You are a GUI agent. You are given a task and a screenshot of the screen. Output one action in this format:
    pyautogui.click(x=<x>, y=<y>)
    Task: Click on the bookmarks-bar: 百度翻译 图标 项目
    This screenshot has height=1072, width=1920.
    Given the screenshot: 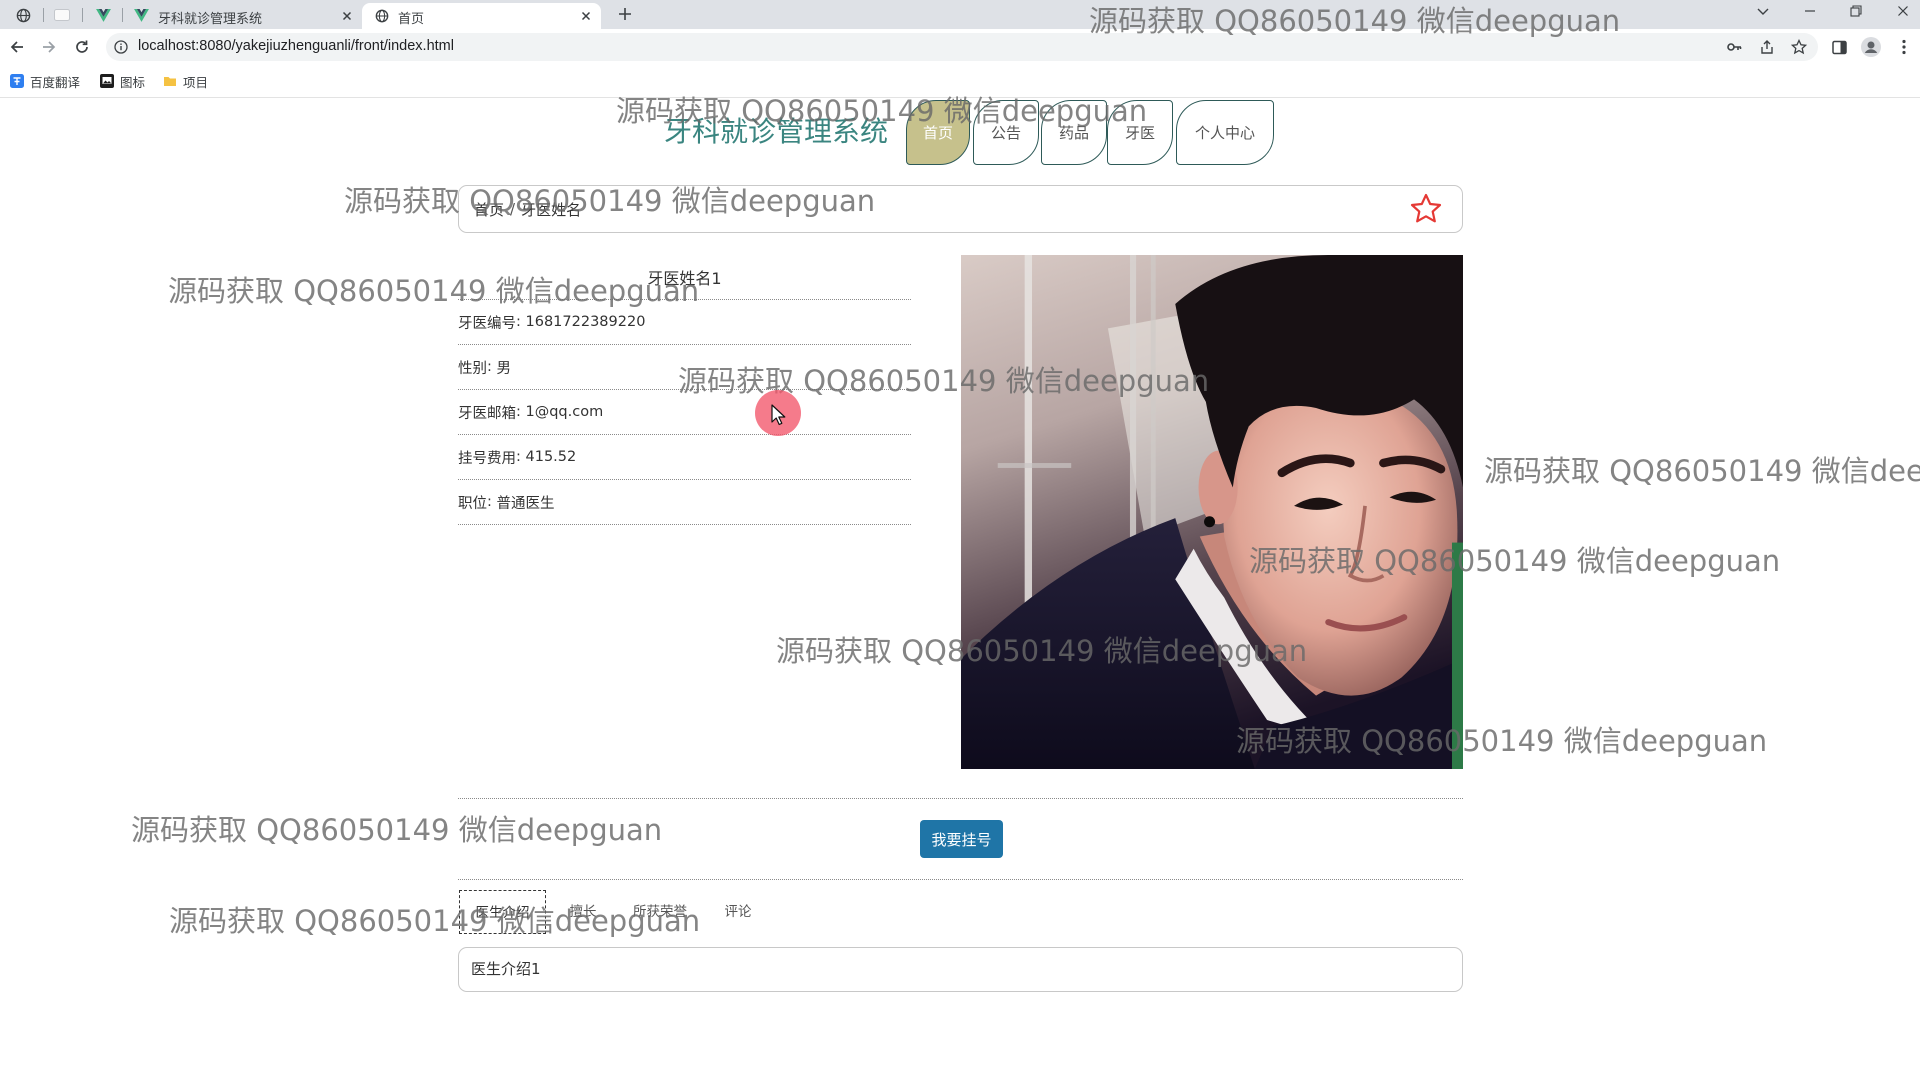 What is the action you would take?
    pyautogui.click(x=960, y=81)
    